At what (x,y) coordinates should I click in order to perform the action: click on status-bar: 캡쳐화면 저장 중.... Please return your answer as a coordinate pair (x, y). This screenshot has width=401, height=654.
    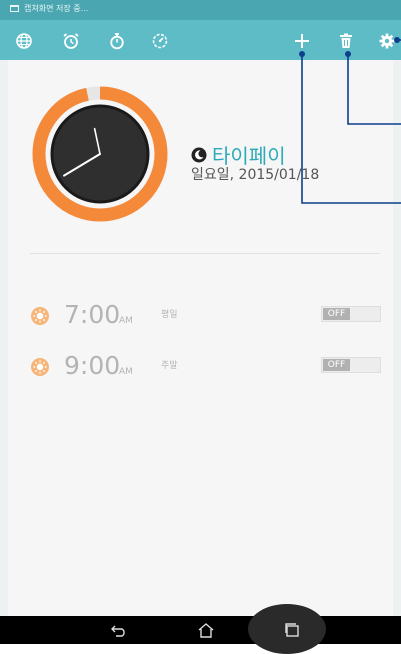
    Looking at the image, I should click on (200, 10).